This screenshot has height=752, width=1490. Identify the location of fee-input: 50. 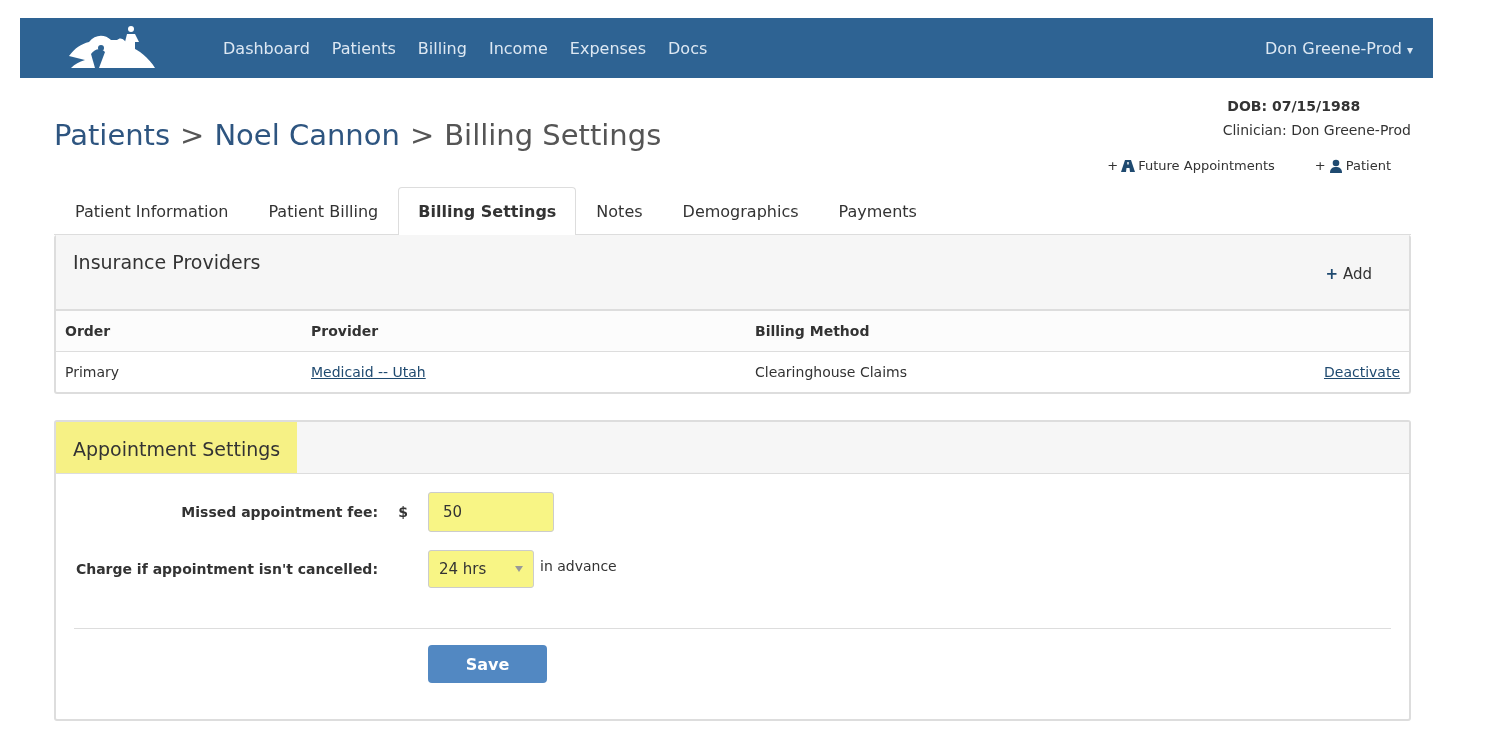
(491, 512).